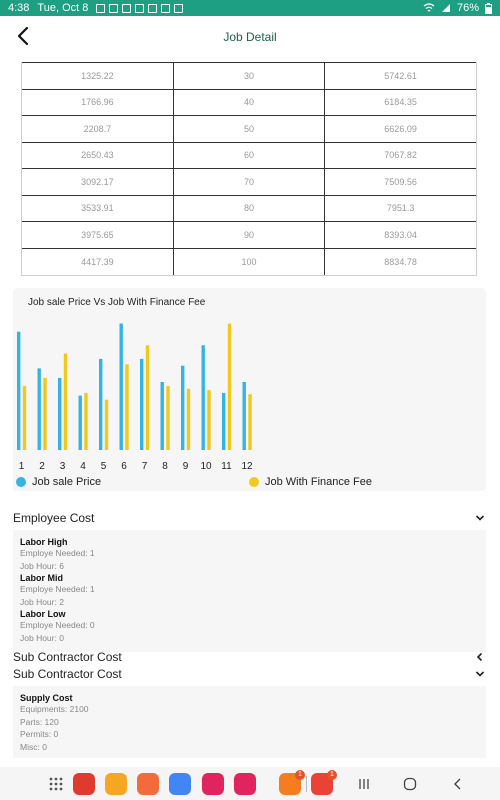  What do you see at coordinates (57, 553) in the screenshot?
I see `labor-high-employees: Employe Needed: 1` at bounding box center [57, 553].